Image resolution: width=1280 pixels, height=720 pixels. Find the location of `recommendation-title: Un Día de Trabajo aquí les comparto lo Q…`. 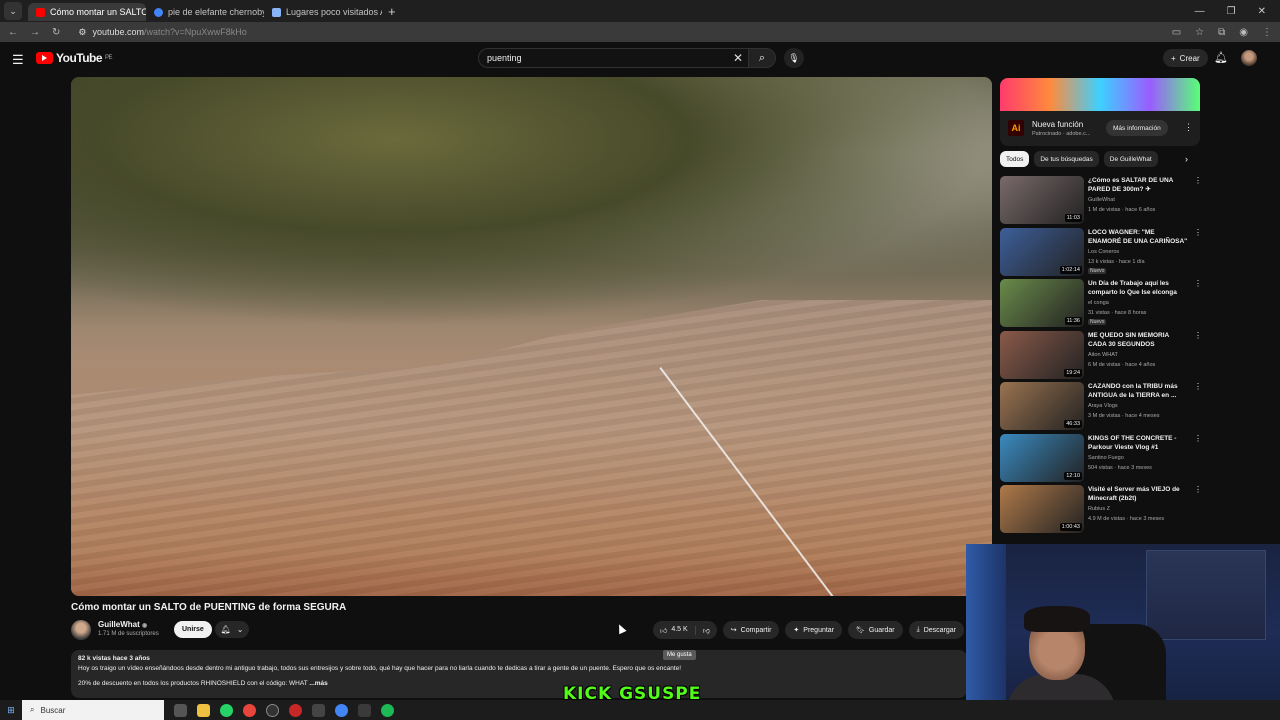

recommendation-title: Un Día de Trabajo aquí les comparto lo Q… is located at coordinates (1138, 288).